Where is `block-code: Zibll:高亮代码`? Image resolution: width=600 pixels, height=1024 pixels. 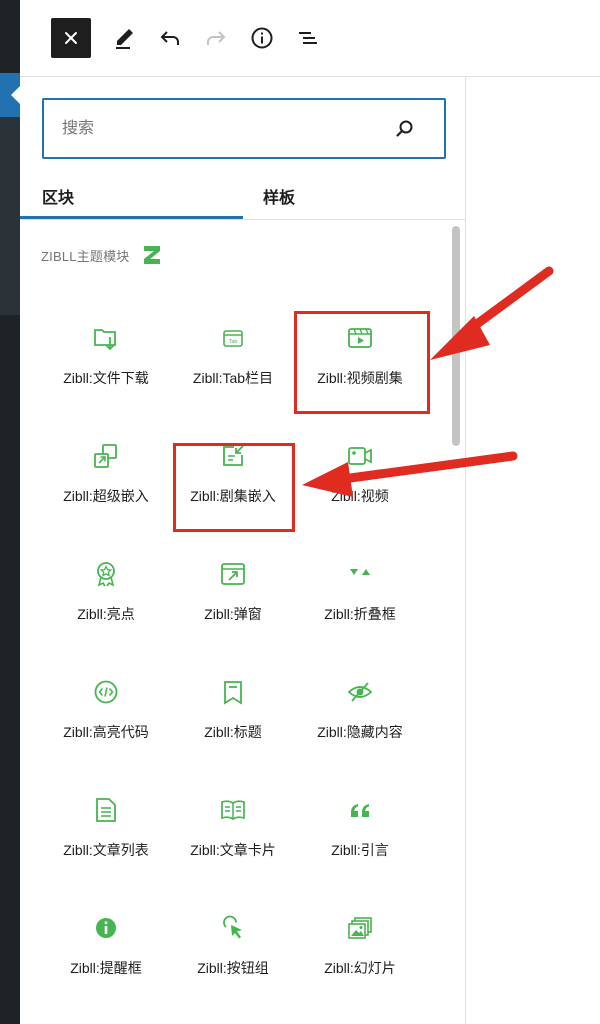
block-code: Zibll:高亮代码 is located at coordinates (106, 704).